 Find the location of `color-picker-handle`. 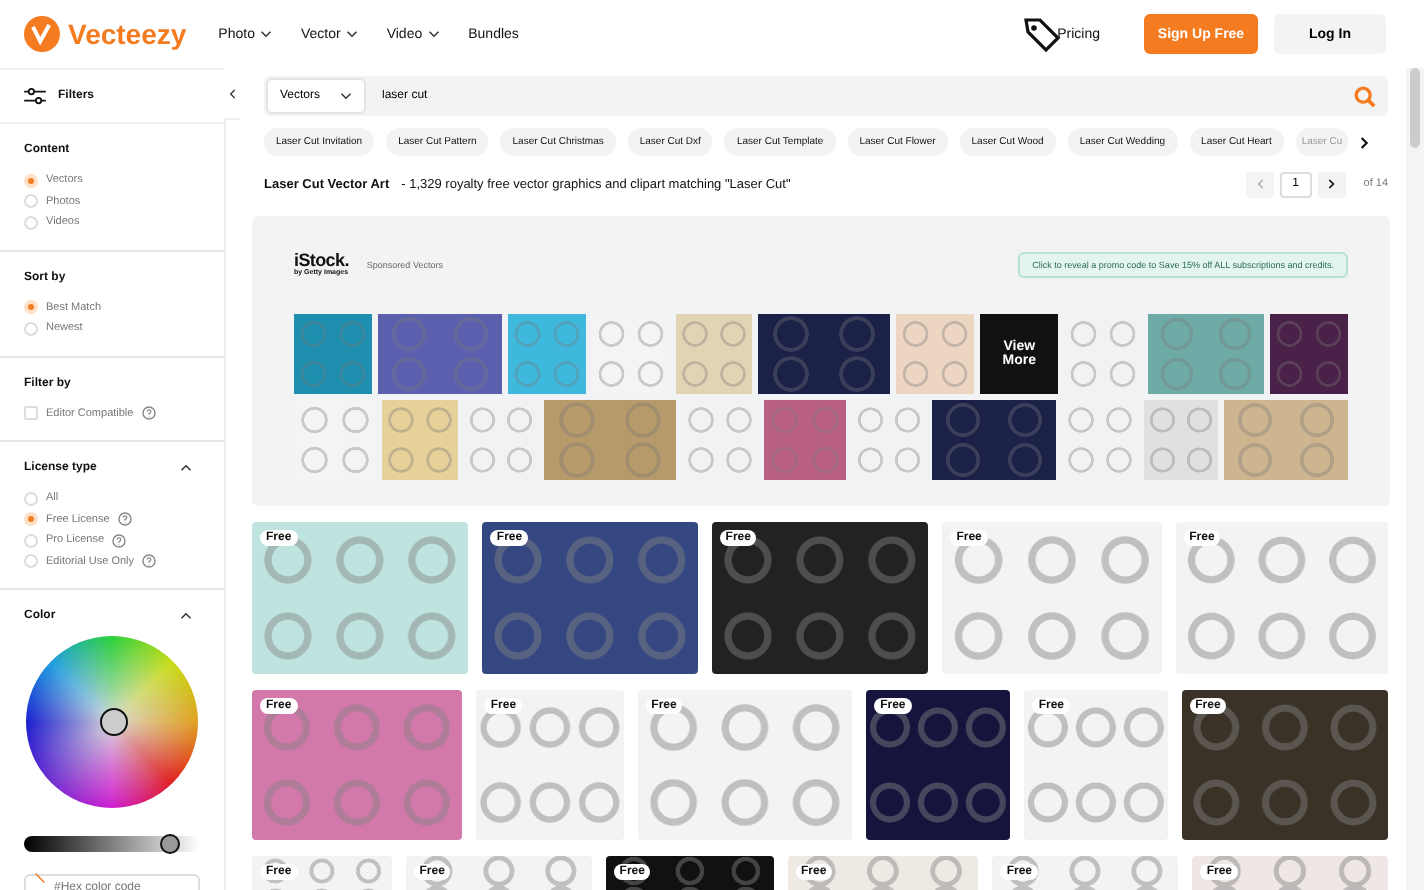

color-picker-handle is located at coordinates (114, 722).